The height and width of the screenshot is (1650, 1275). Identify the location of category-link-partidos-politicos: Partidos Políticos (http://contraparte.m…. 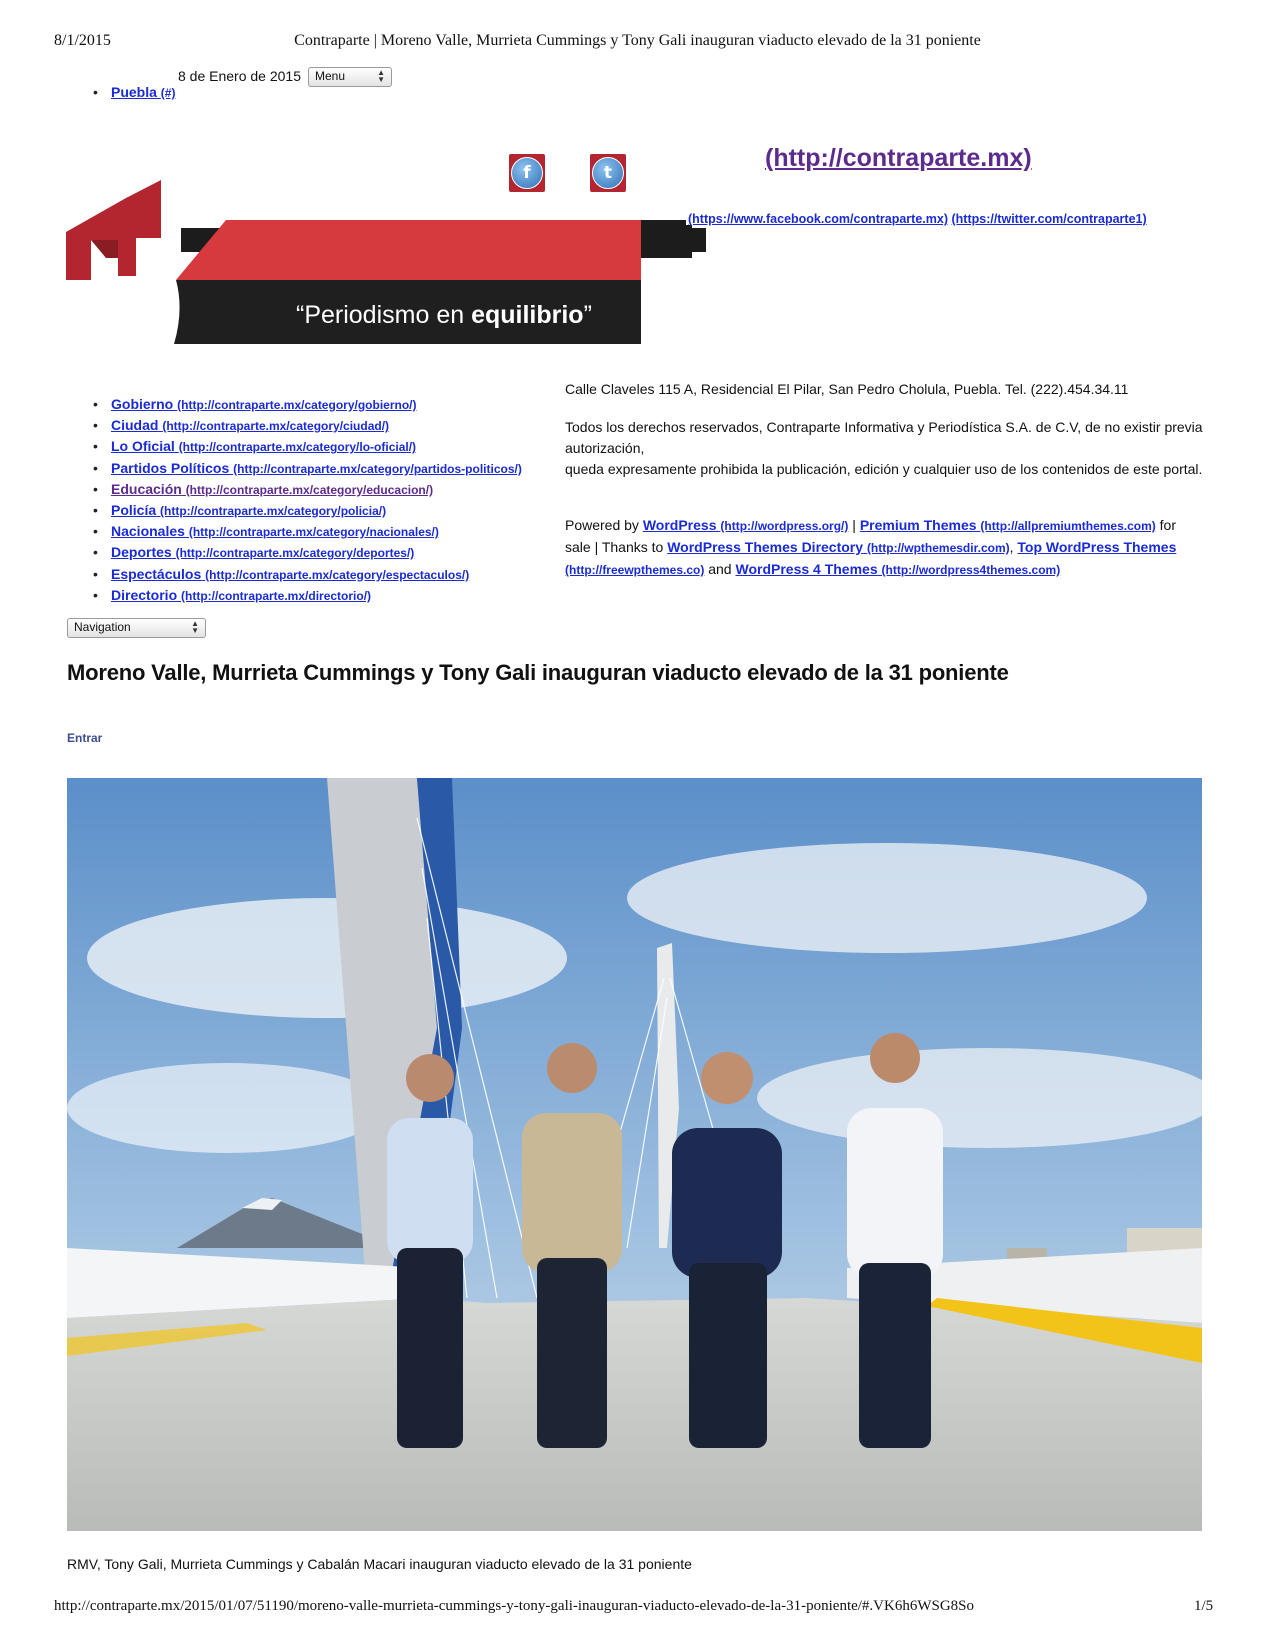
(316, 468).